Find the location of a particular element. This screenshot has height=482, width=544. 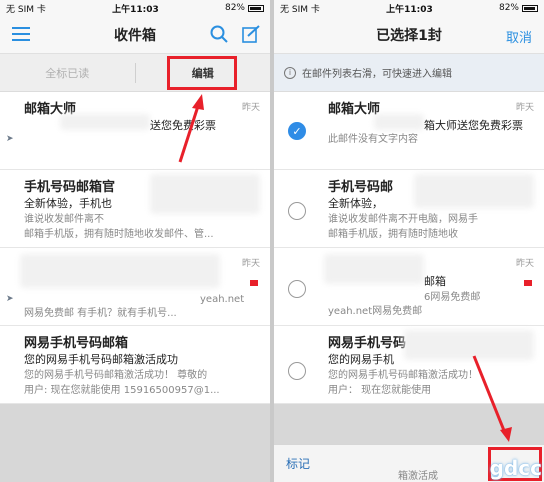

search-icon is located at coordinates (219, 36).